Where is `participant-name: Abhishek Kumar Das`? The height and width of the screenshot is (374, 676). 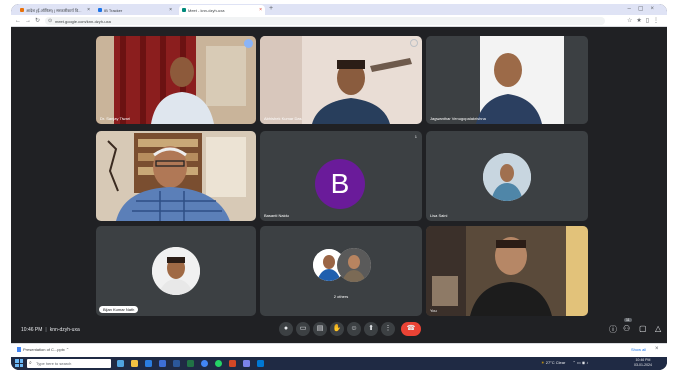 participant-name: Abhishek Kumar Das is located at coordinates (283, 118).